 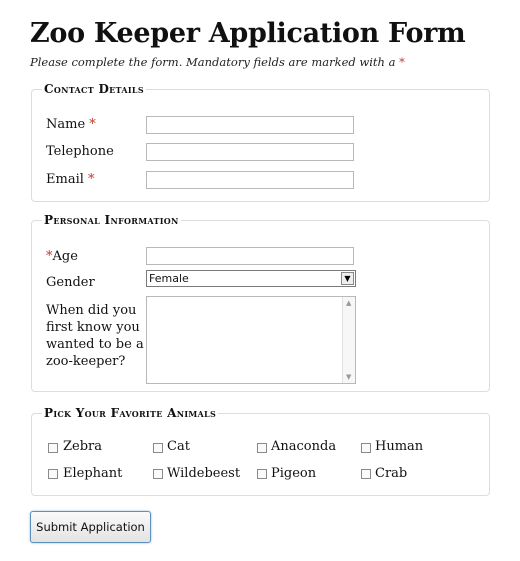 I want to click on age-label: *Age, so click(x=62, y=256).